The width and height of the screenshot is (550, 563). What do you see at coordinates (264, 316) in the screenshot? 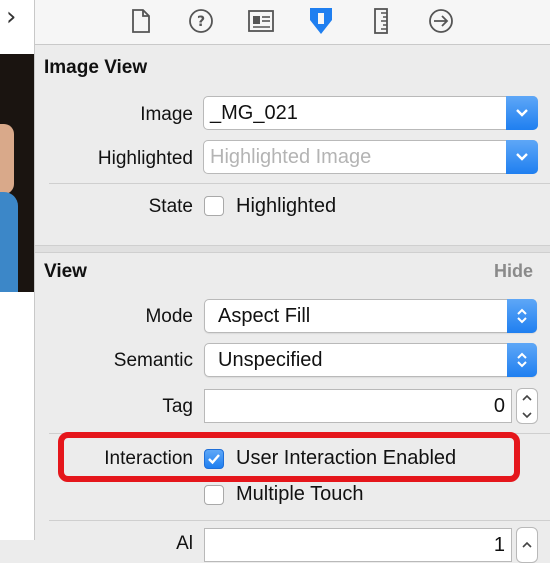
I see `mode-value: Aspect Fill` at bounding box center [264, 316].